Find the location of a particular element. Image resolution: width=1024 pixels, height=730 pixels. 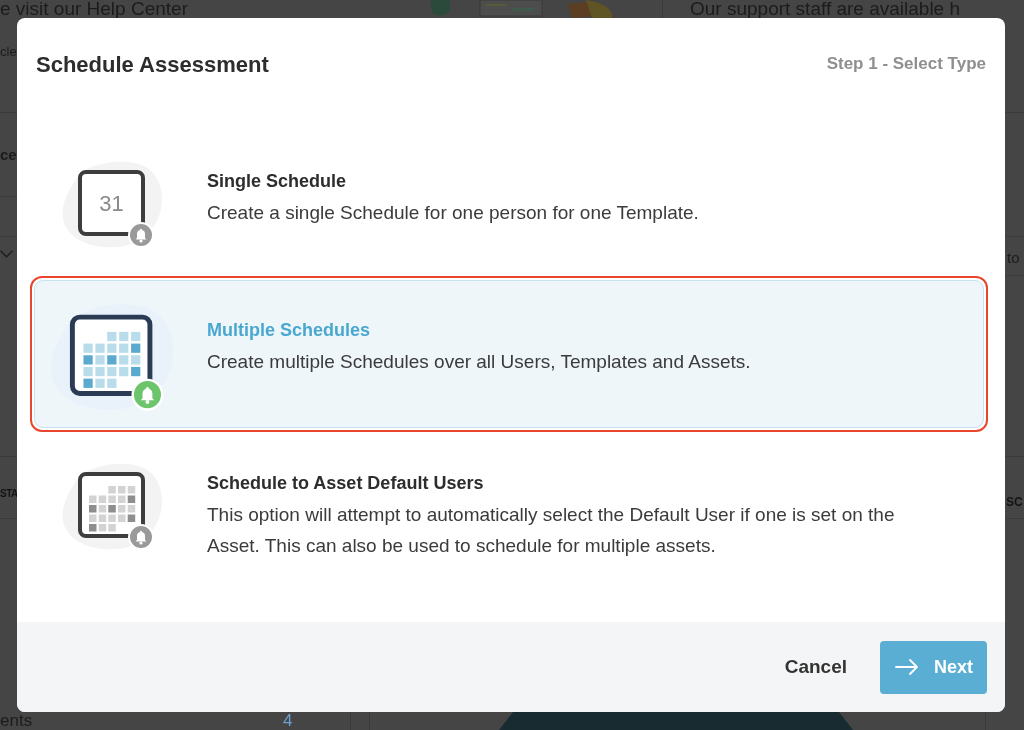

dialog-title: Schedule Assessment is located at coordinates (152, 64).